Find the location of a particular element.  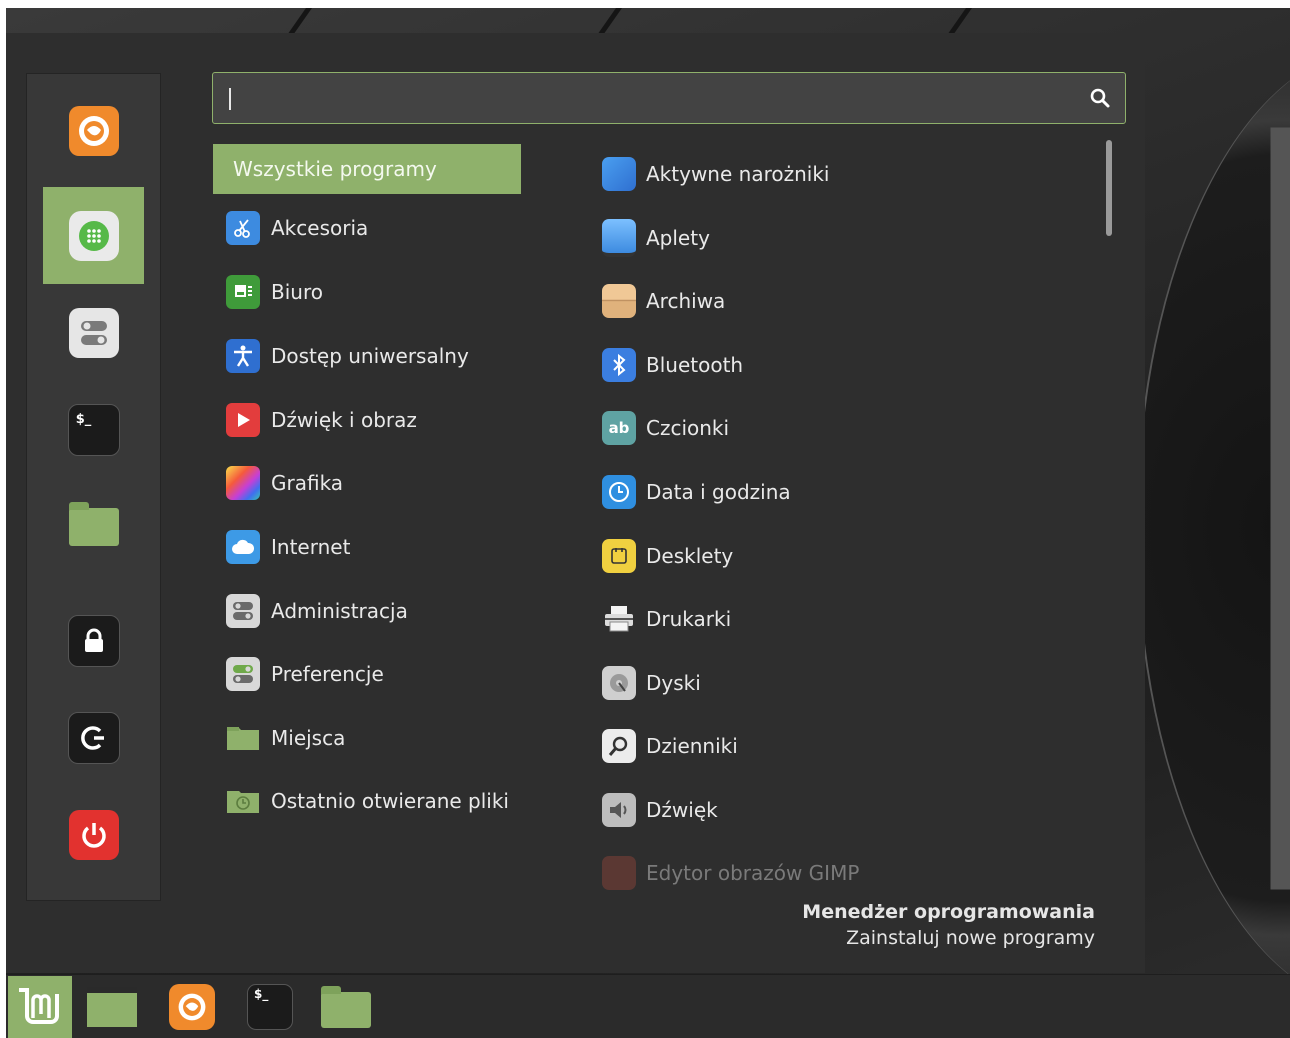

presentation-icon is located at coordinates (243, 292).